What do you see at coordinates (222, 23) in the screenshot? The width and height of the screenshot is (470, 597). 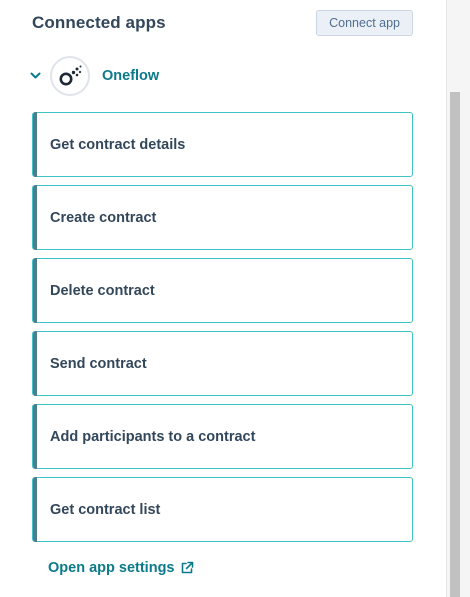 I see `panel-header: Connected apps Connect app` at bounding box center [222, 23].